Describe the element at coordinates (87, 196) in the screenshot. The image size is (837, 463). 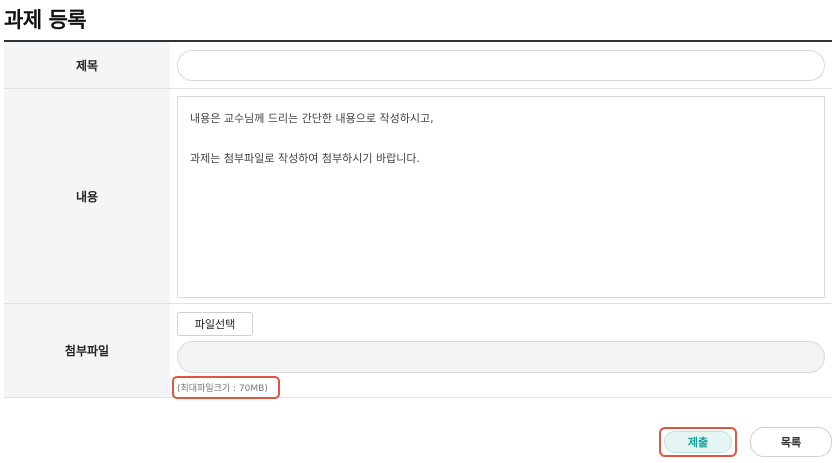
I see `content-label: 내용` at that location.